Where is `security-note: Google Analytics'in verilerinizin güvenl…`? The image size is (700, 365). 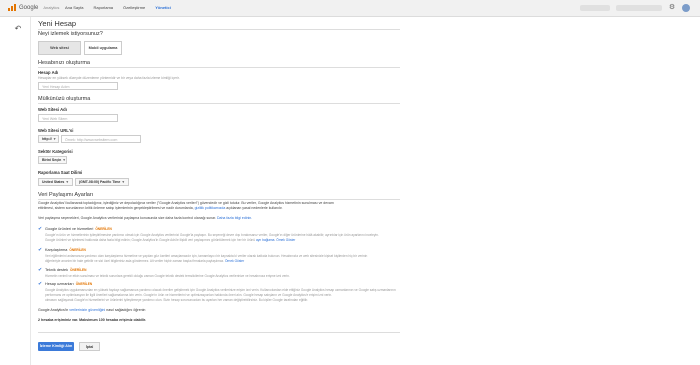
security-note: Google Analytics'in verilerinizin güvenl… is located at coordinates (91, 310).